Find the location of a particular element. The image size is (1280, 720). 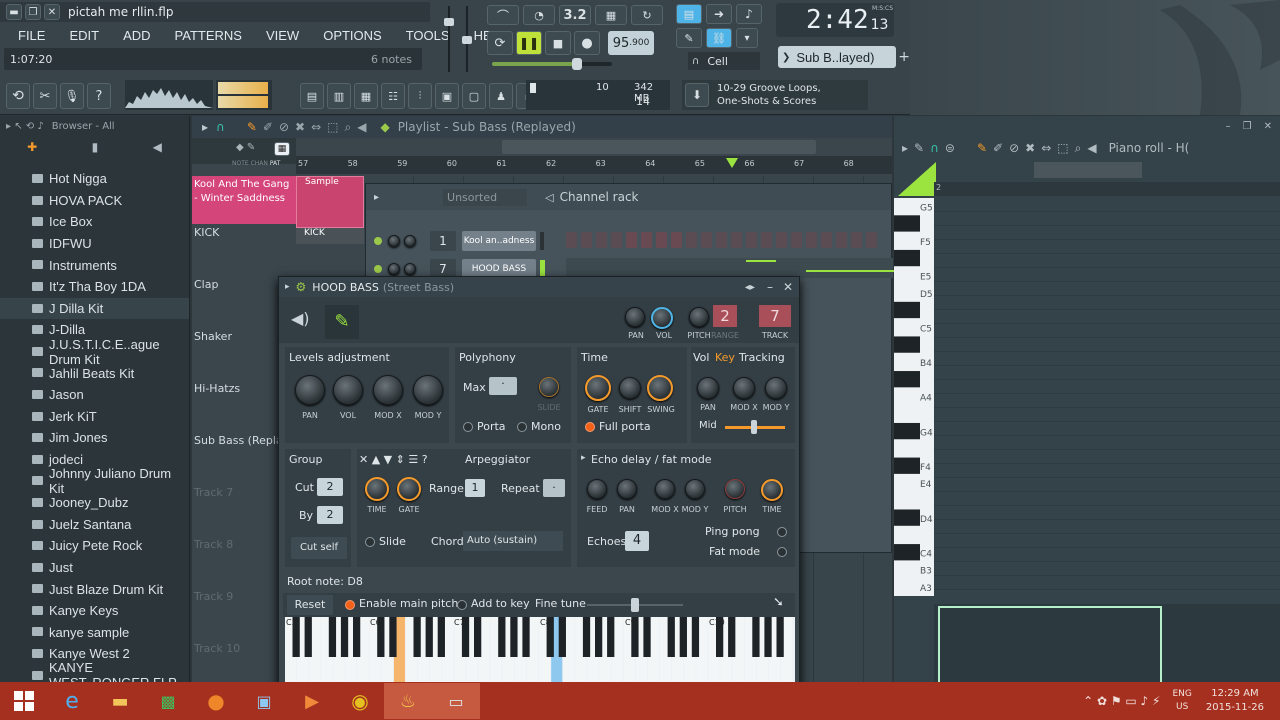

list-item: Ice Box is located at coordinates (94, 222).